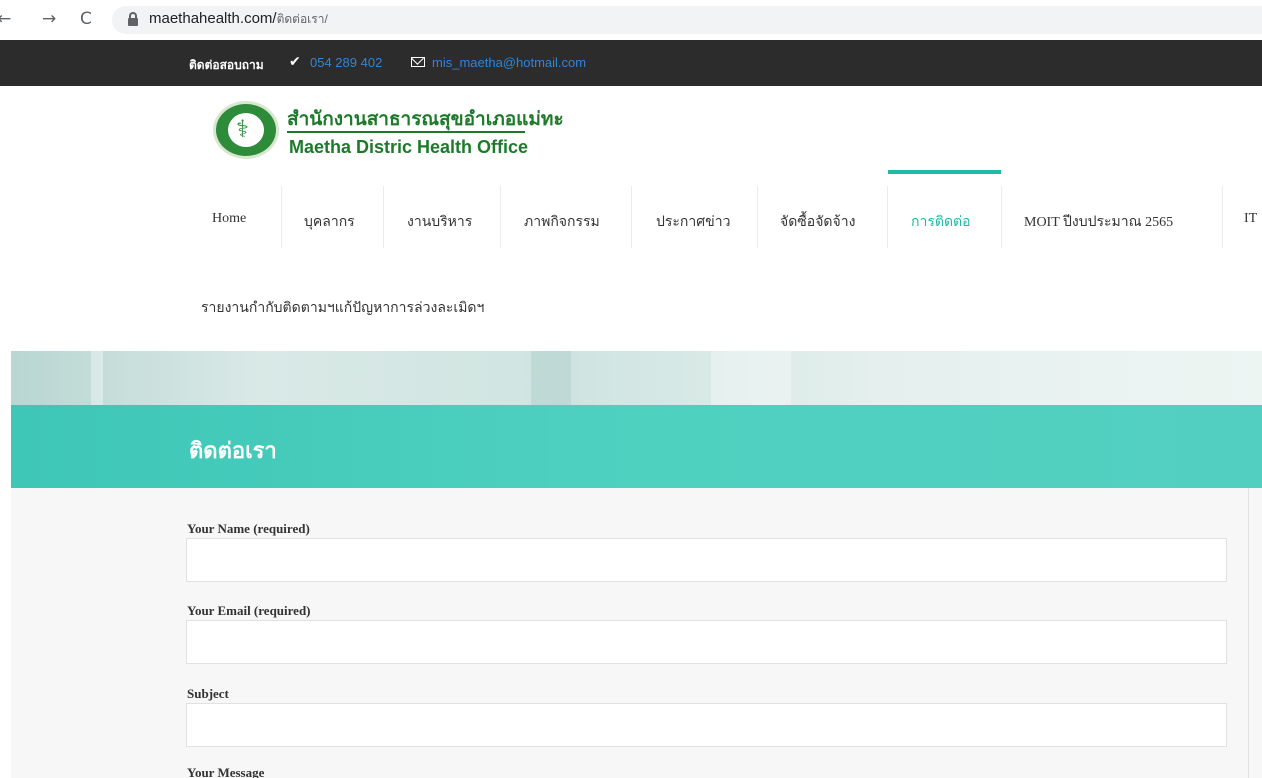 This screenshot has height=778, width=1262. I want to click on nav-active-indicator, so click(944, 172).